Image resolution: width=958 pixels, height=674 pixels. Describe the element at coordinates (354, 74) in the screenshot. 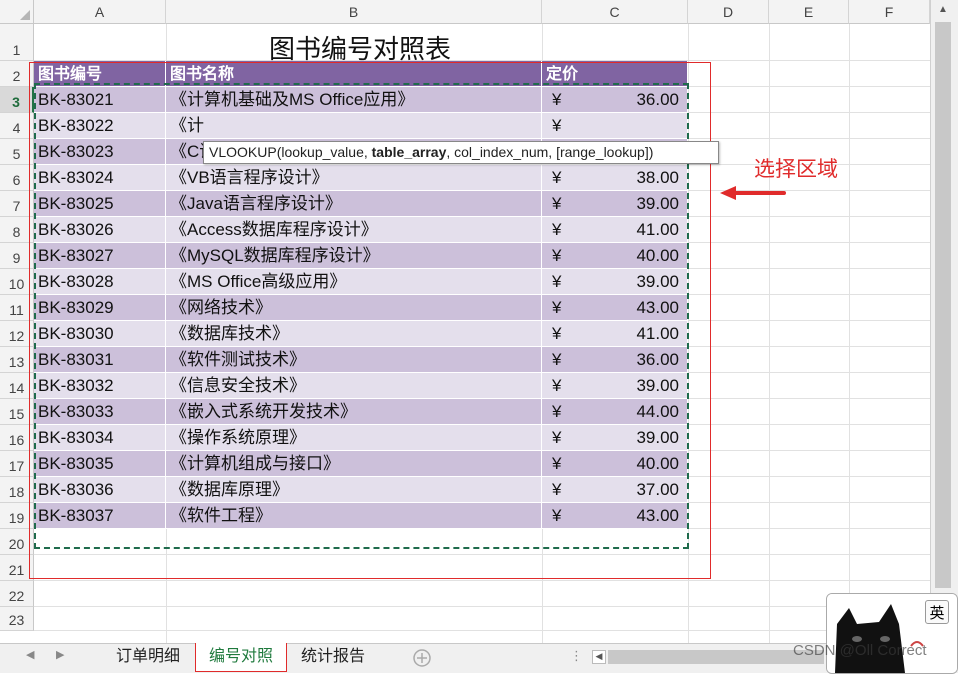

I see `header-book-name: 图书名称` at that location.